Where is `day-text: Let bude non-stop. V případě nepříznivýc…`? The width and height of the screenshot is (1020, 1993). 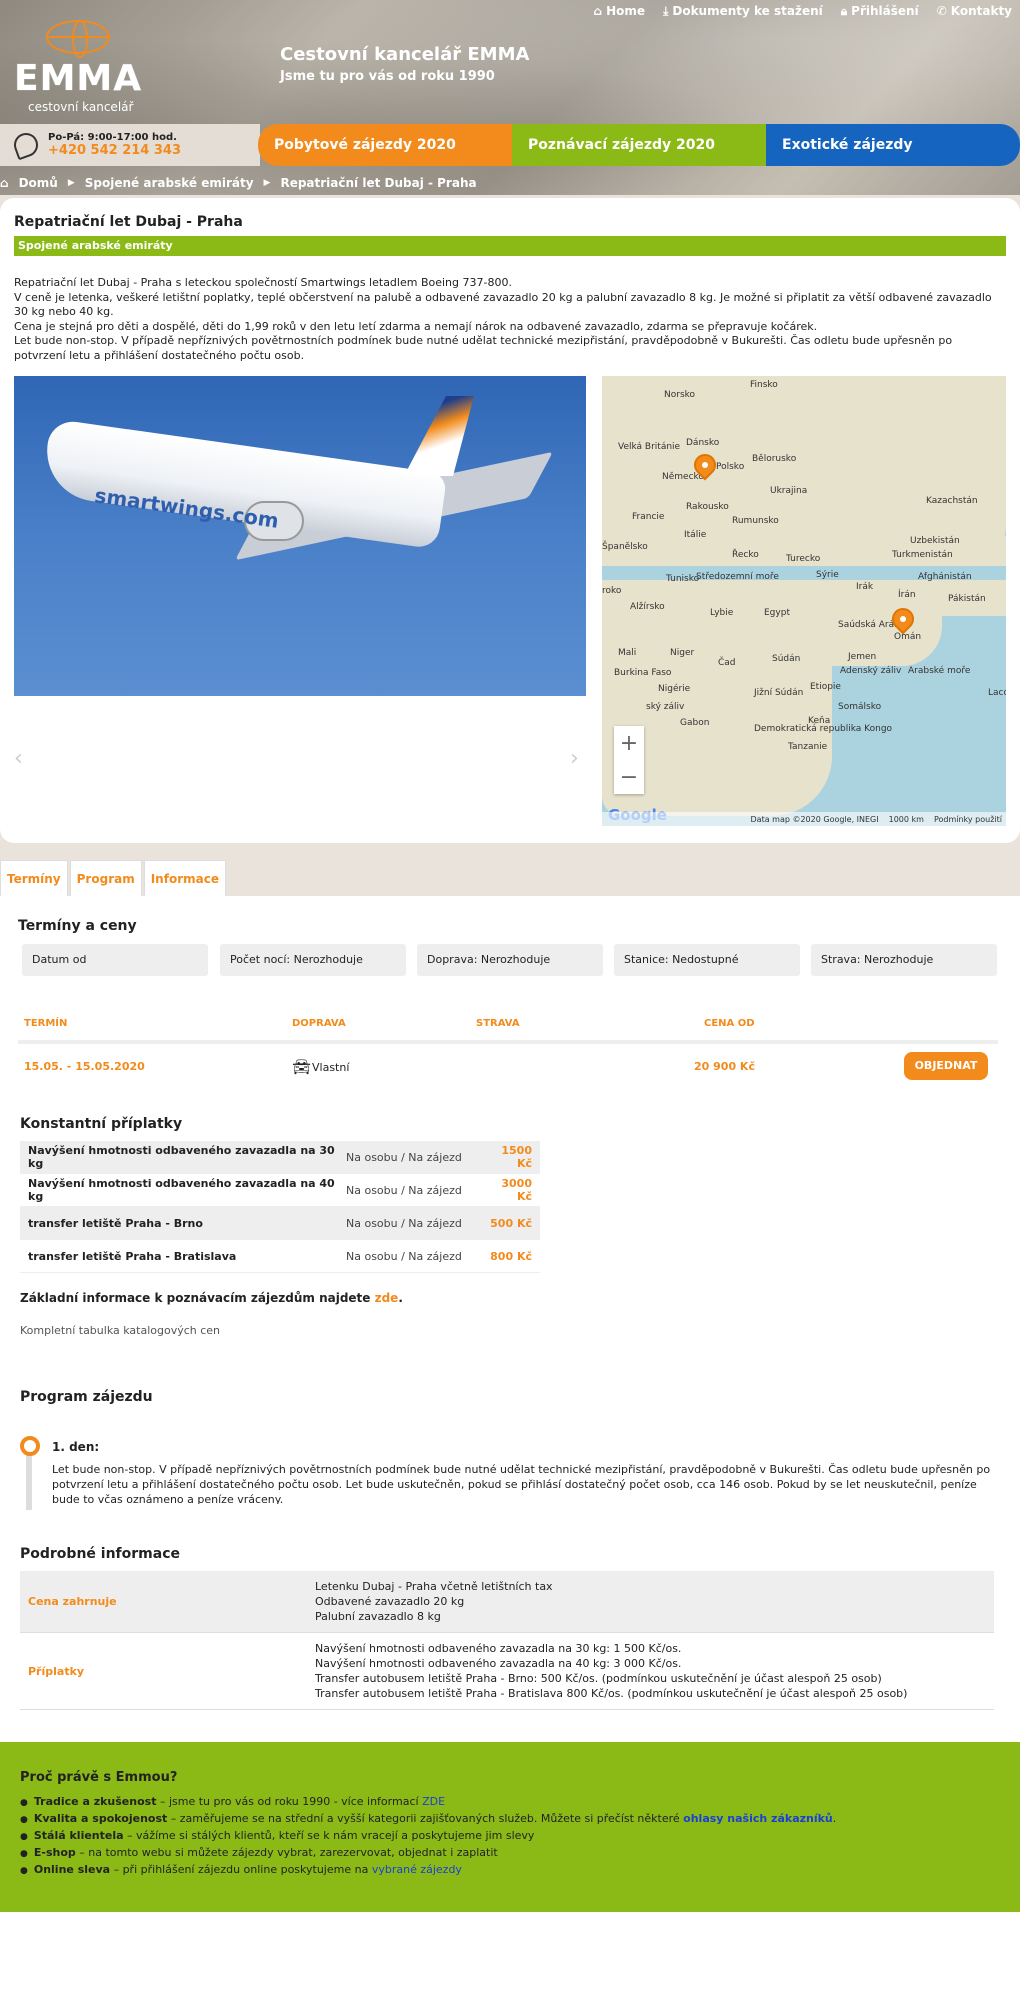
day-text: Let bude non-stop. V případě nepříznivýc… is located at coordinates (521, 1483).